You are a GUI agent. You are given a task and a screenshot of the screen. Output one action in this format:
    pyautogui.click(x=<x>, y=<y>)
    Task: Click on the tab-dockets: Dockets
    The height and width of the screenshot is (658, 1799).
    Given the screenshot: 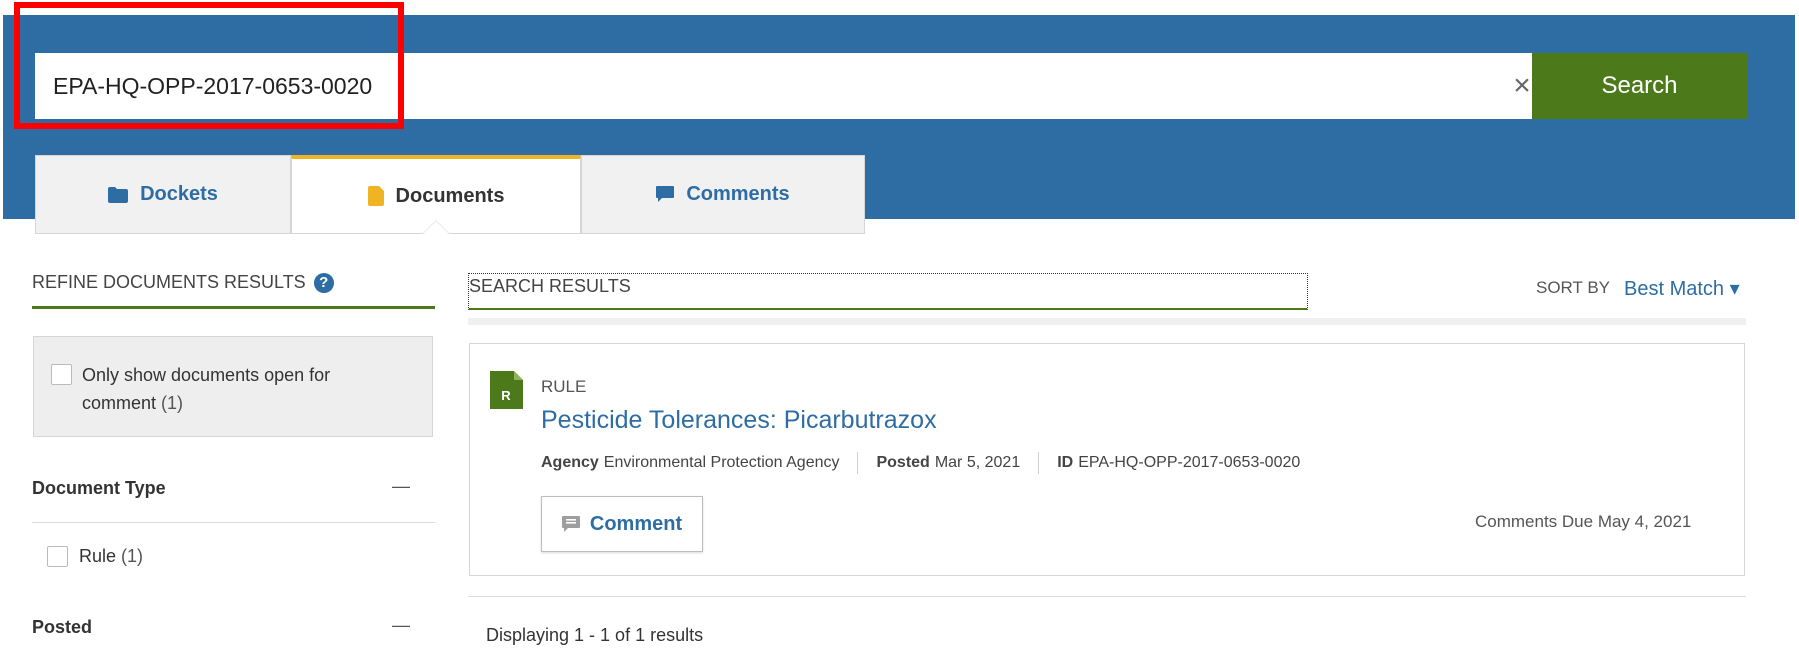 What is the action you would take?
    pyautogui.click(x=163, y=194)
    